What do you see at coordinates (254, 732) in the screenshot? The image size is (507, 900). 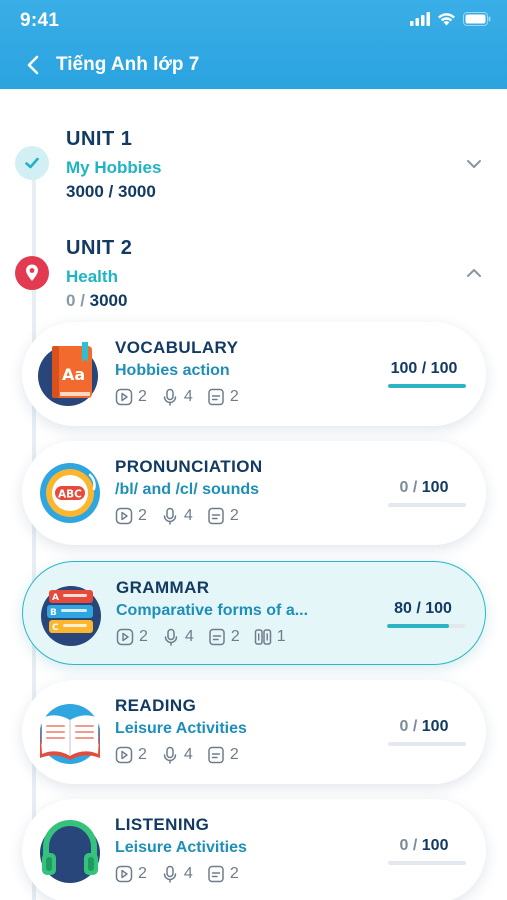 I see `lesson-card-reading: READING Leisure Activities 2 4 2 0 / 100` at bounding box center [254, 732].